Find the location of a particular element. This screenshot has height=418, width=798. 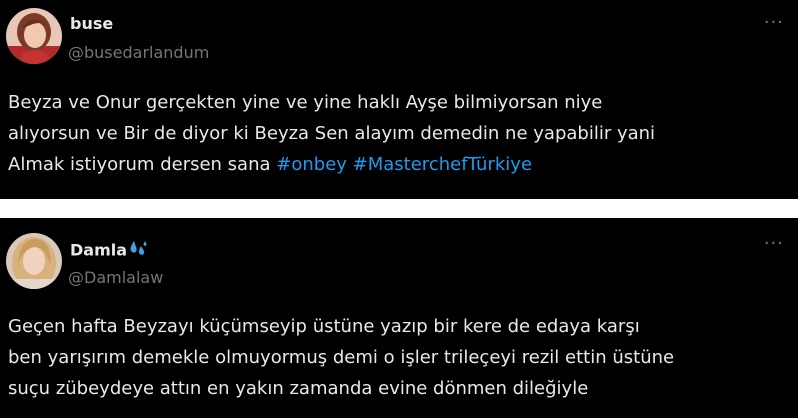

tweet-text-segment: Almak istiyorum dersen sana is located at coordinates (139, 164).